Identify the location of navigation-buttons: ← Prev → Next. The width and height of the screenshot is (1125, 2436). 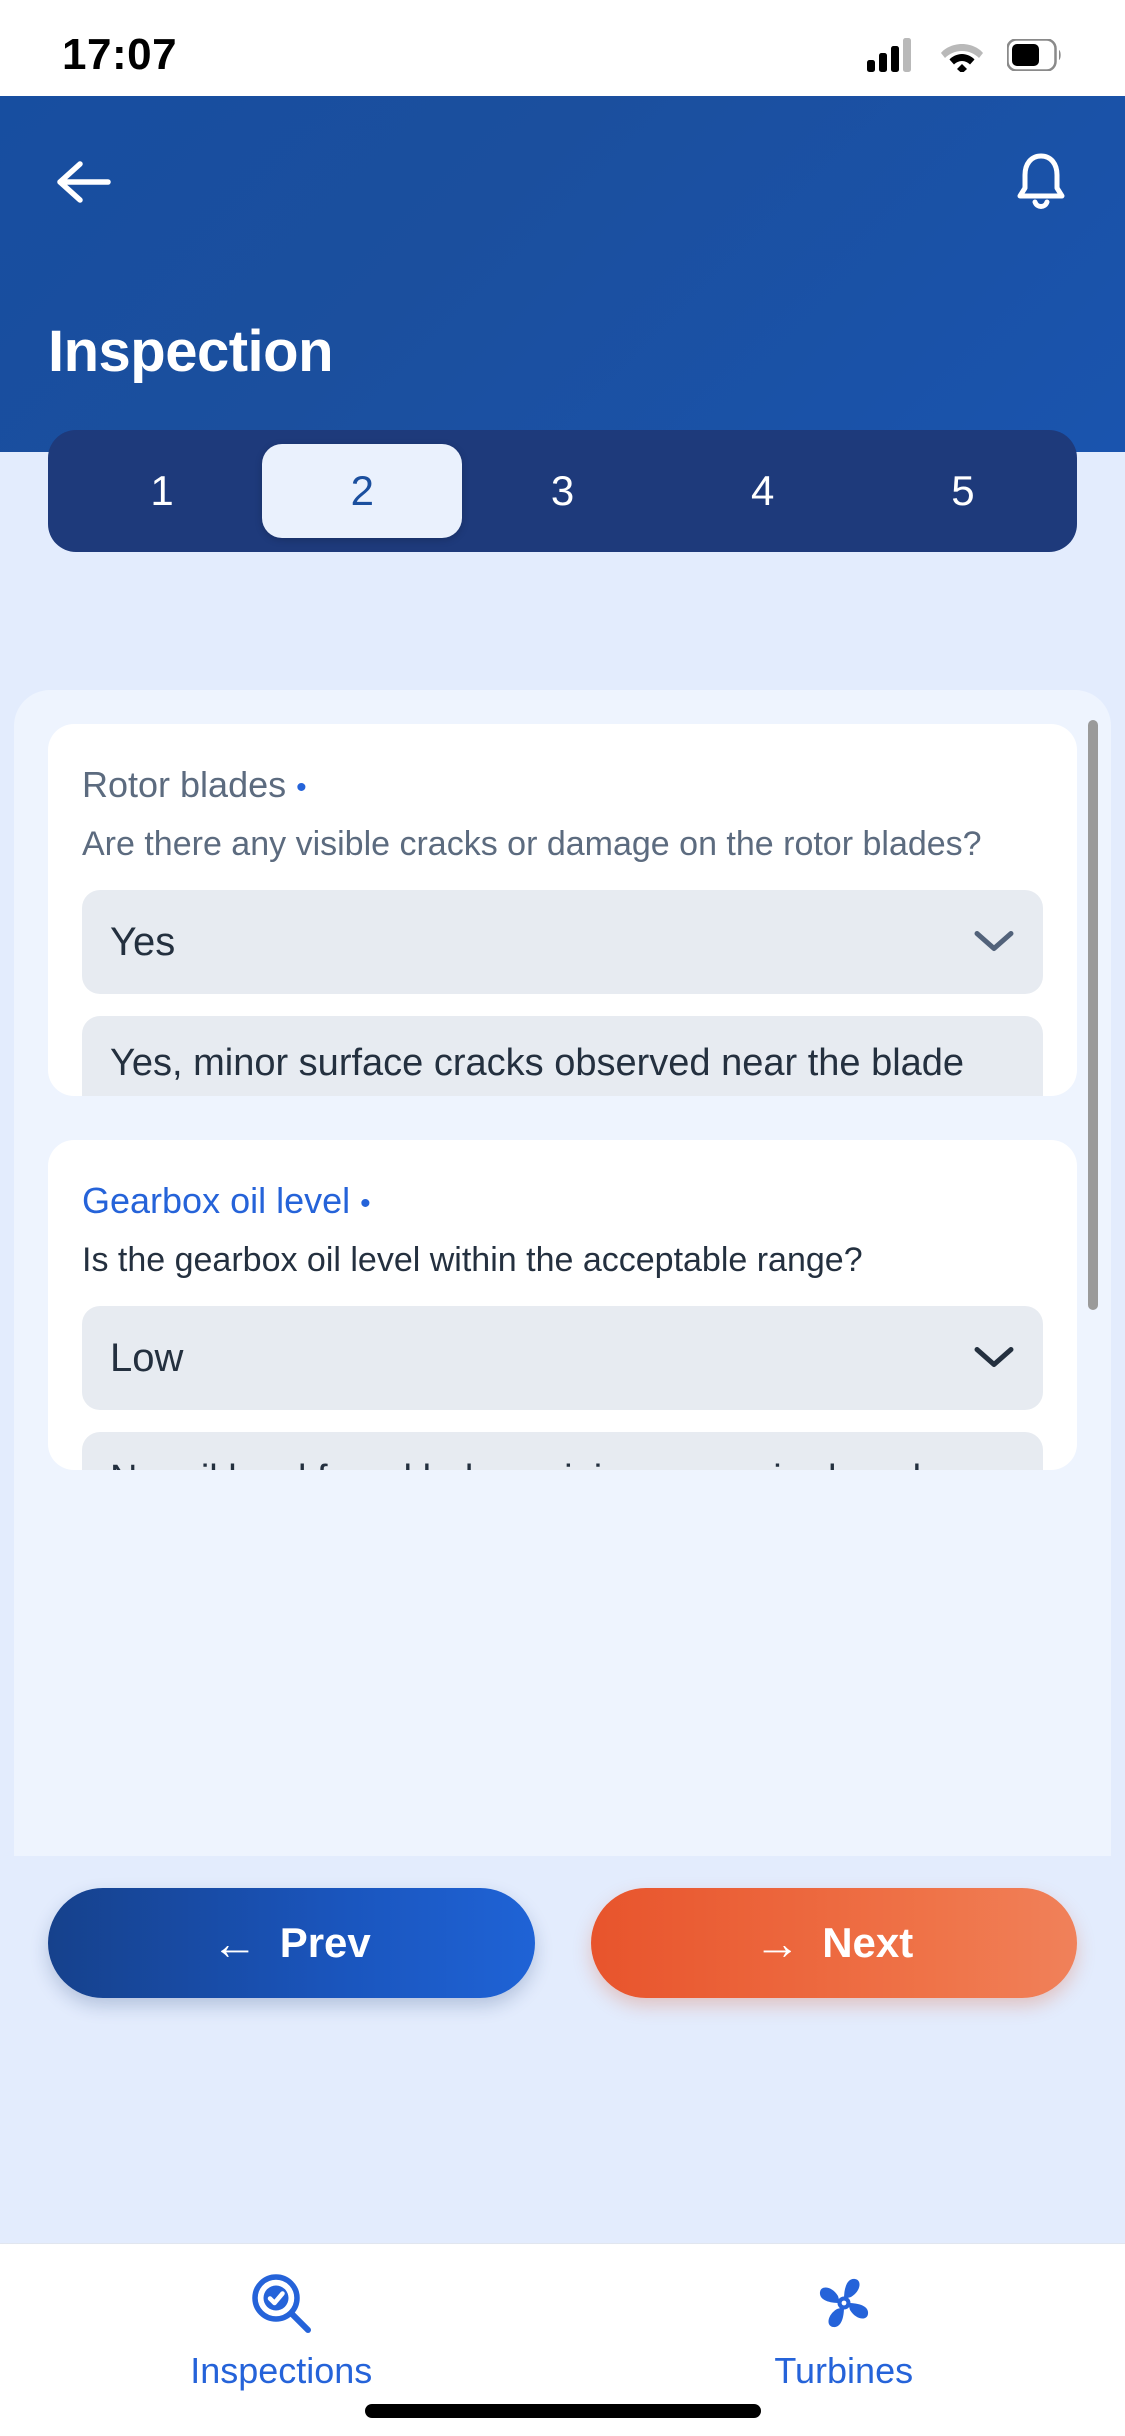
(562, 1943).